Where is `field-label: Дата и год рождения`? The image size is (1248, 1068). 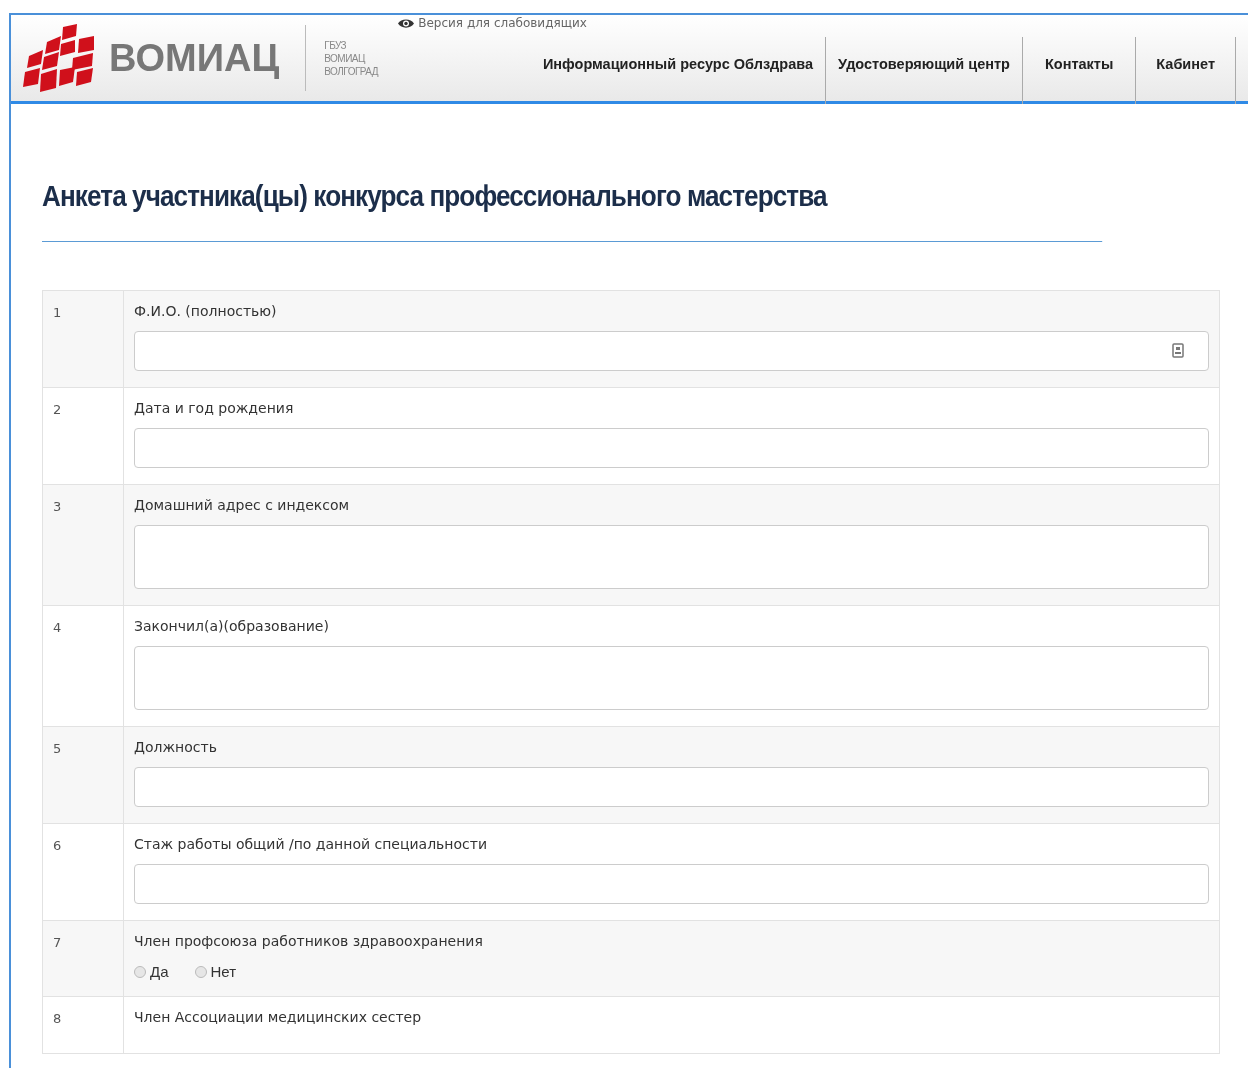 field-label: Дата и год рождения is located at coordinates (214, 408).